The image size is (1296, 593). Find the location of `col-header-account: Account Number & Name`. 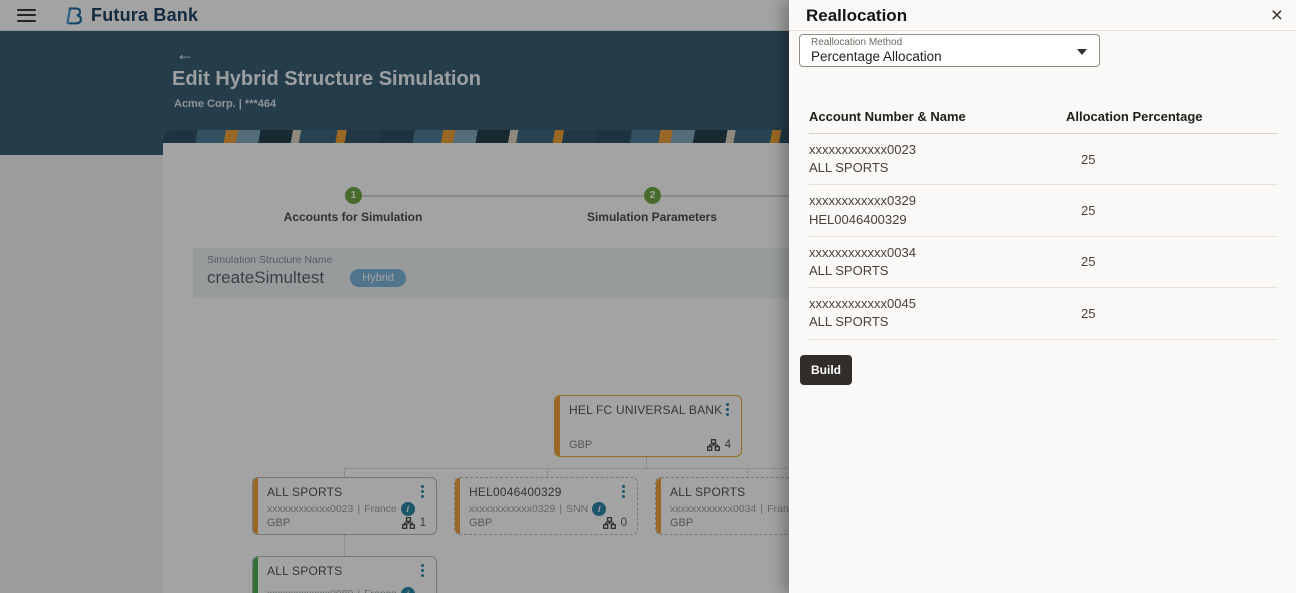

col-header-account: Account Number & Name is located at coordinates (887, 116).